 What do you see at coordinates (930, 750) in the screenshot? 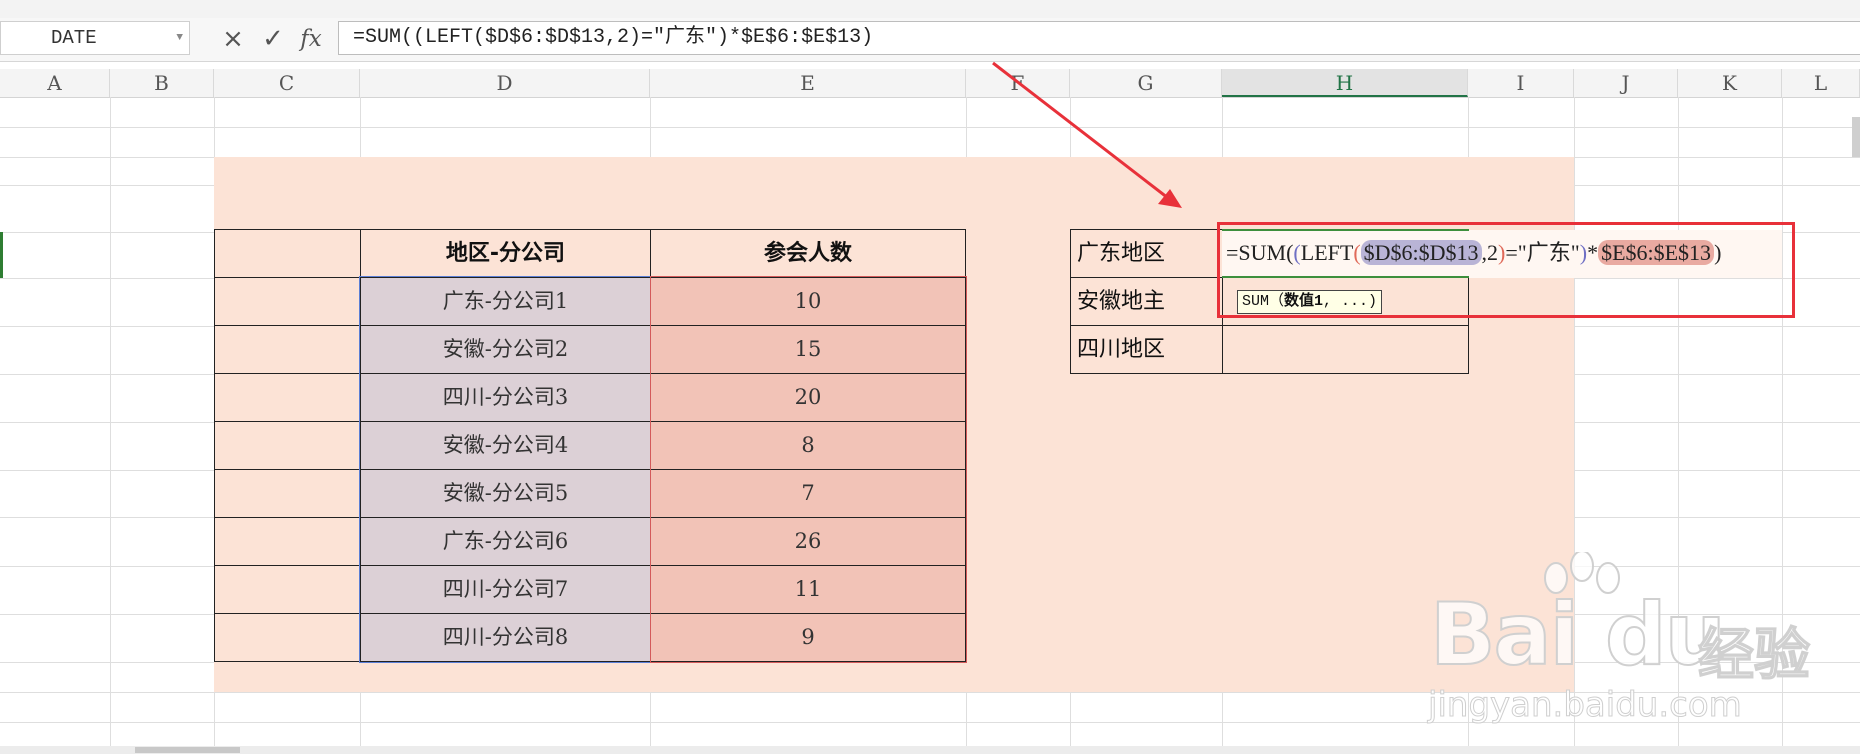
I see `horizontal-scrollbar` at bounding box center [930, 750].